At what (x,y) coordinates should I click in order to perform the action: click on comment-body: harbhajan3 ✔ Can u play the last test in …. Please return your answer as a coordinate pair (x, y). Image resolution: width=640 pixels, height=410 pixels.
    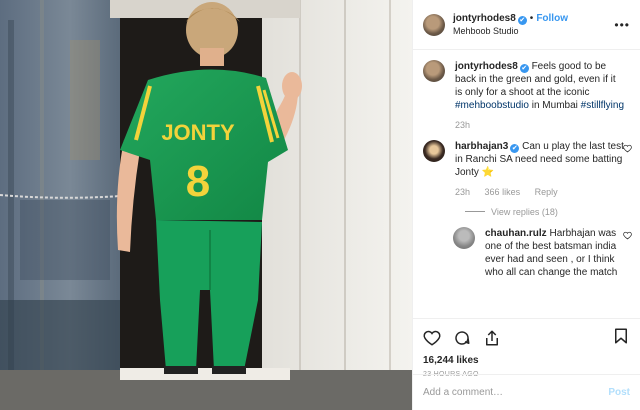
    Looking at the image, I should click on (540, 169).